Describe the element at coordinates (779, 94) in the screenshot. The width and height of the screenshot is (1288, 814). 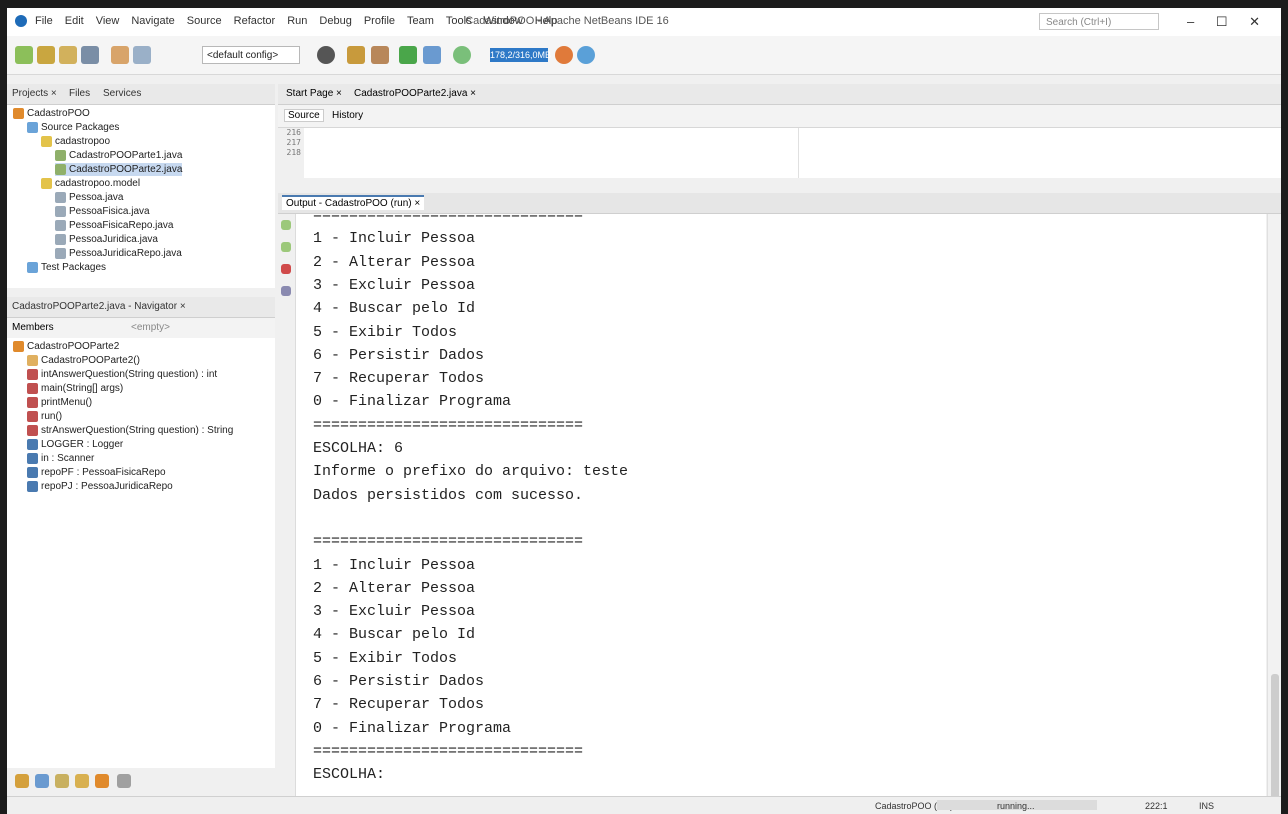
I see `editor-tabs: Start Page × CadastroPOOParte2.java ×` at that location.